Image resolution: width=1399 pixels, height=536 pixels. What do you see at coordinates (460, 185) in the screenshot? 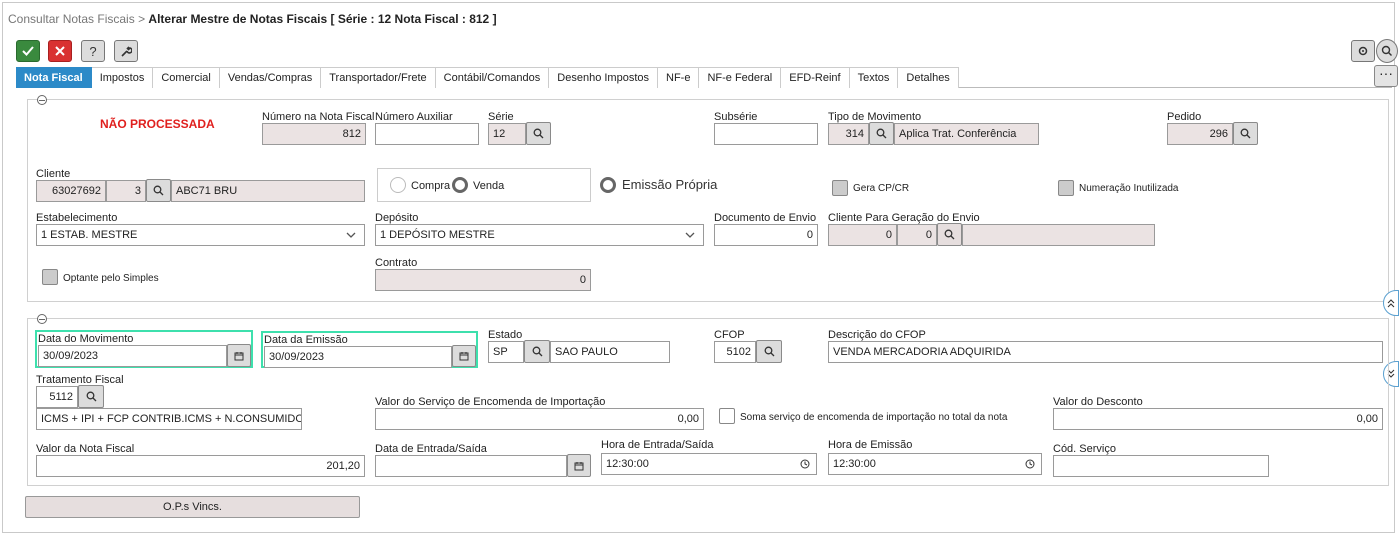
I see `venda-radio` at bounding box center [460, 185].